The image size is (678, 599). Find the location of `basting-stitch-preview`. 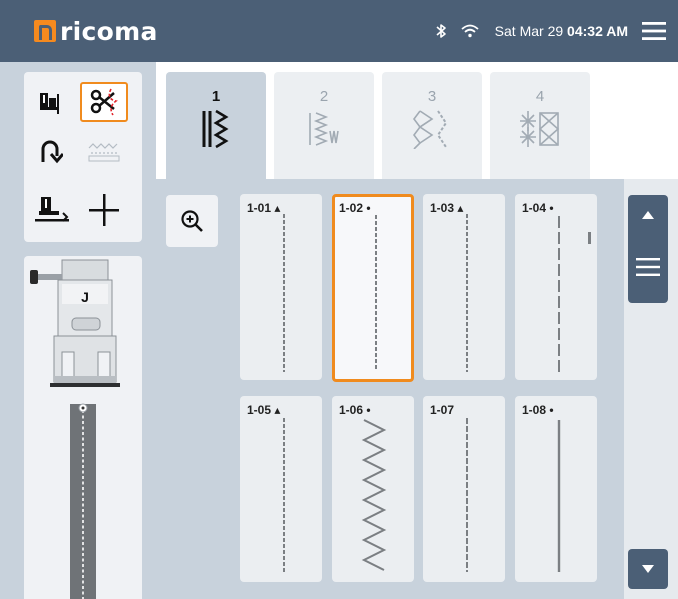

basting-stitch-preview is located at coordinates (574, 294).